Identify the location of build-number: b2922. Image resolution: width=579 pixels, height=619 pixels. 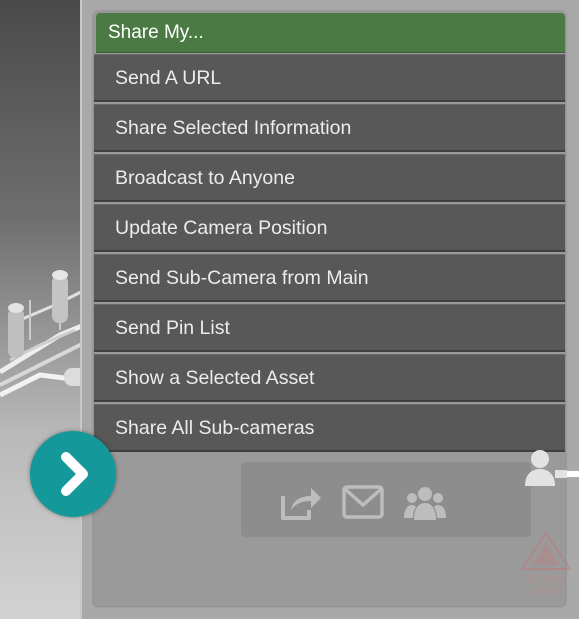
(547, 592).